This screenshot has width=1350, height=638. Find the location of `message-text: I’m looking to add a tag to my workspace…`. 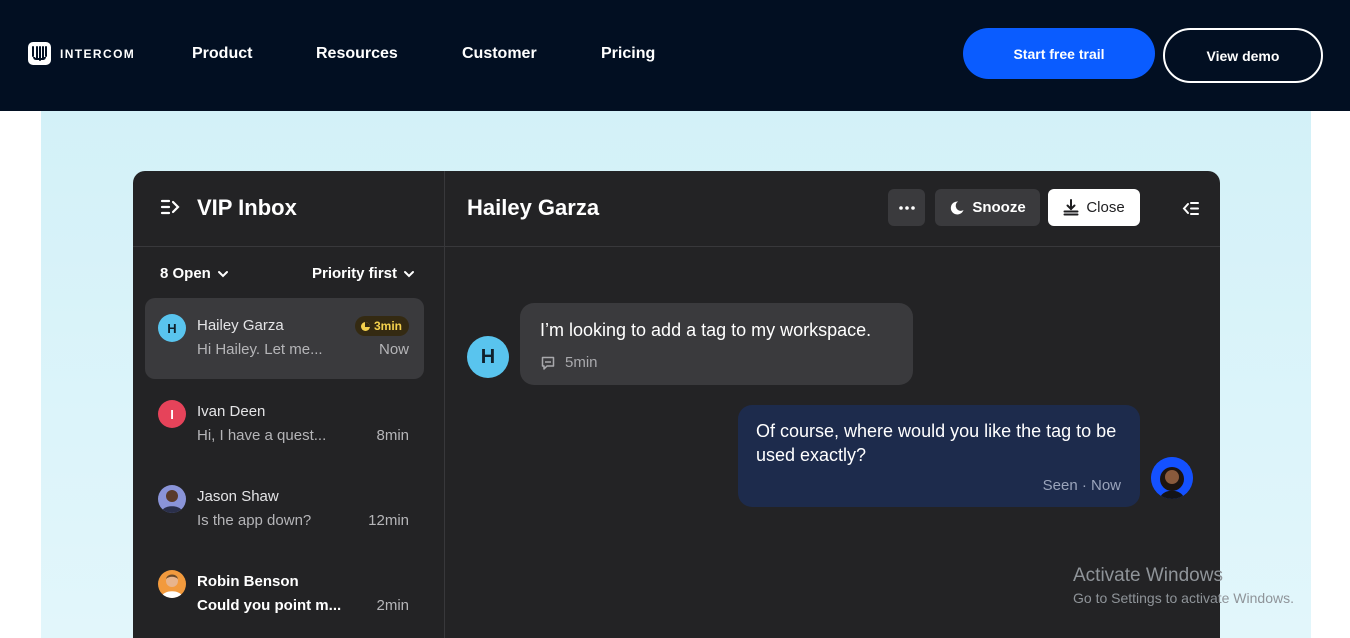

message-text: I’m looking to add a tag to my workspace… is located at coordinates (706, 330).